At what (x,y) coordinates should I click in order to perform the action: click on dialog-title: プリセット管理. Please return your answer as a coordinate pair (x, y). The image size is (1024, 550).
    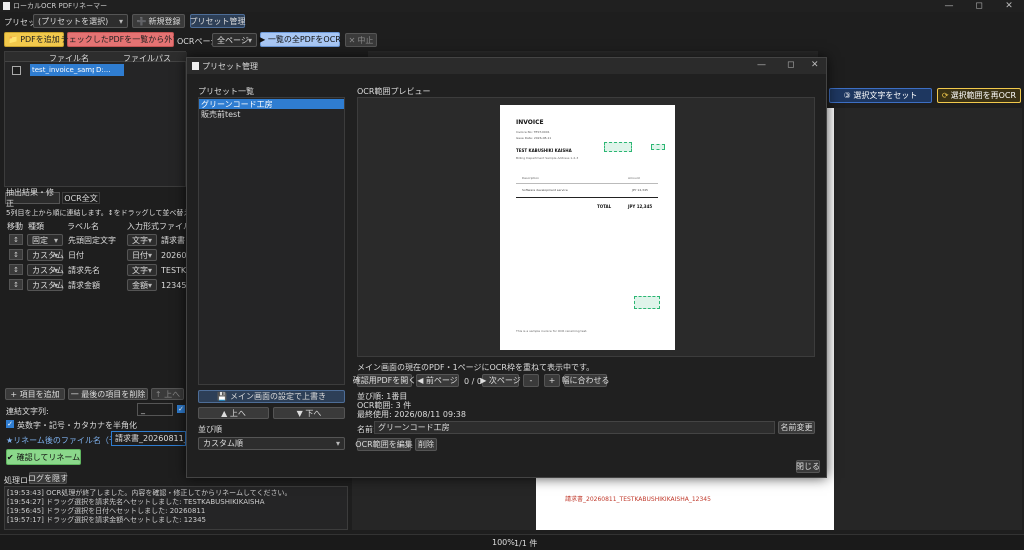
    Looking at the image, I should click on (230, 66).